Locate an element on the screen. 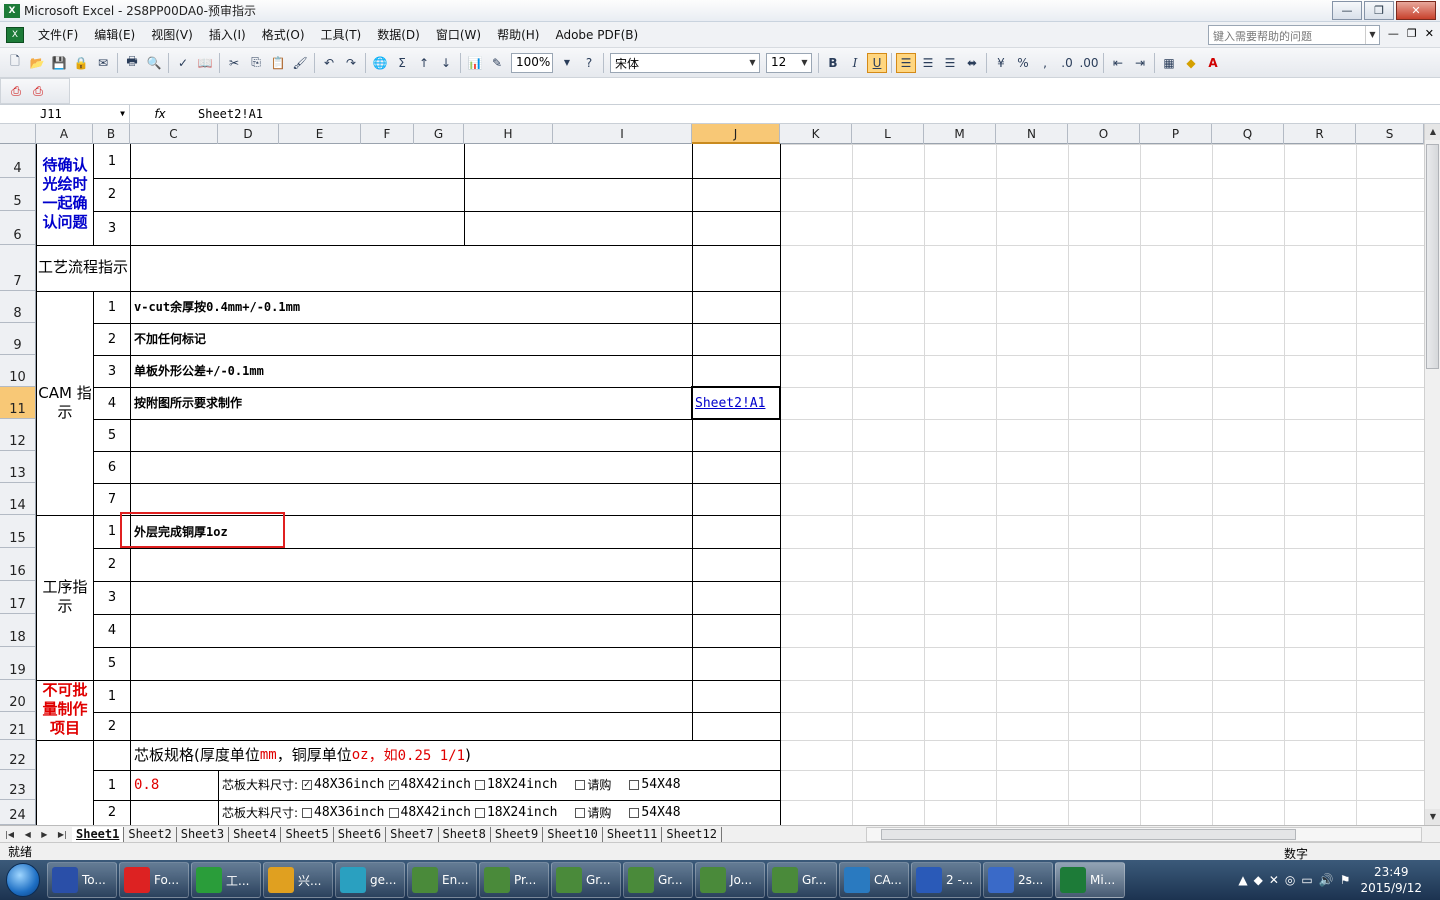 Image resolution: width=1440 pixels, height=900 pixels. workbook-icon: X is located at coordinates (15, 34).